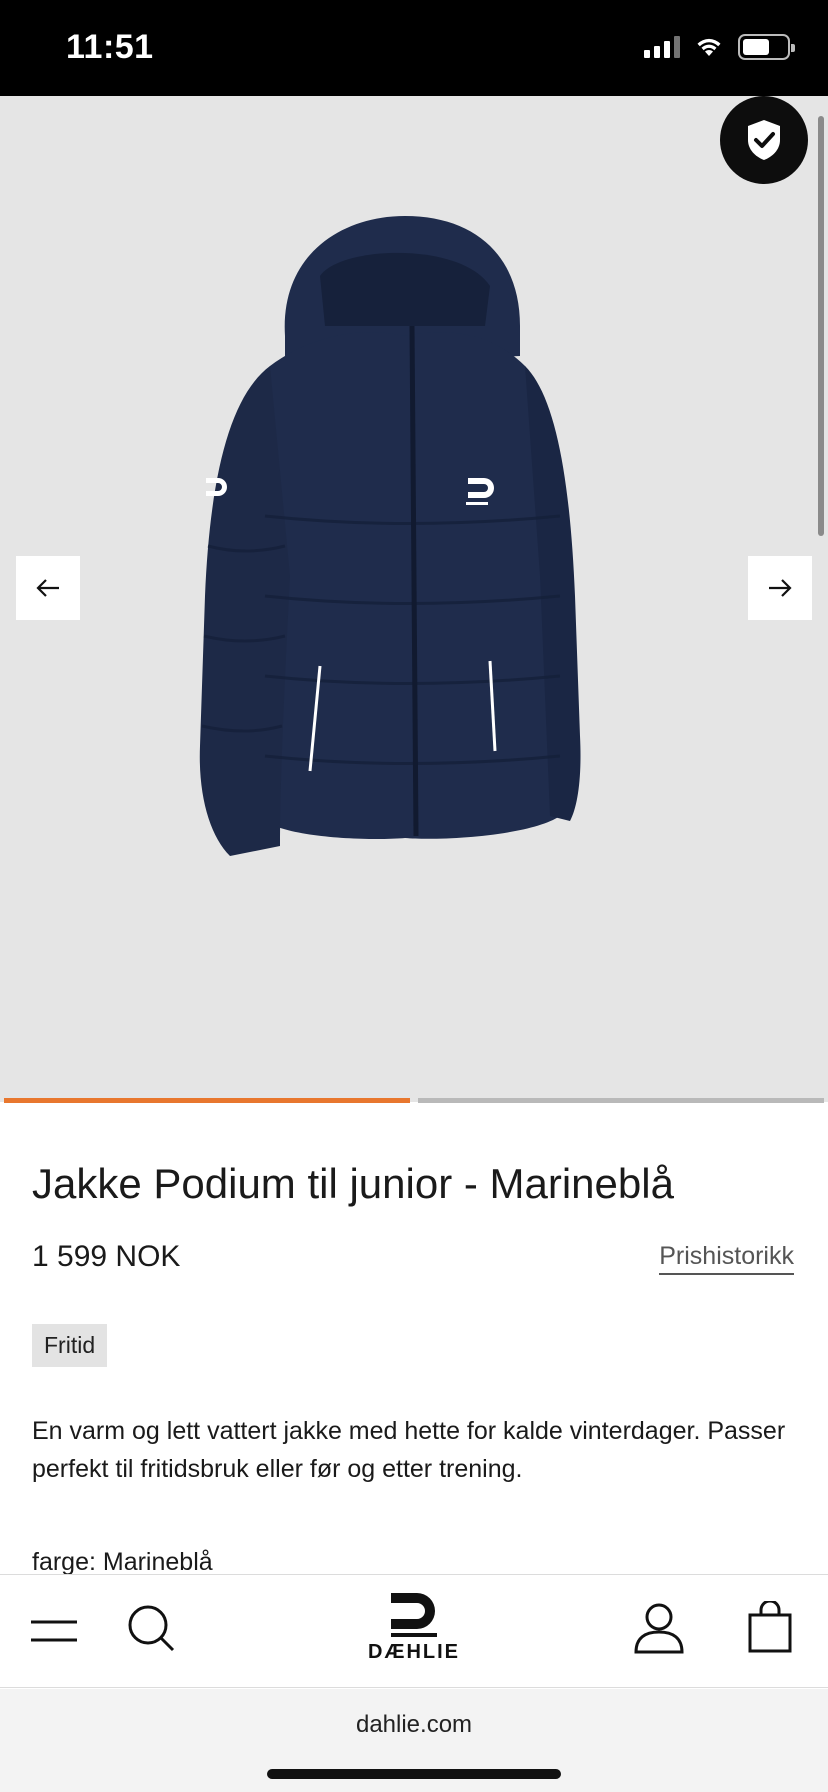 The image size is (828, 1792). I want to click on price-history-link: Prishistorikk, so click(726, 1258).